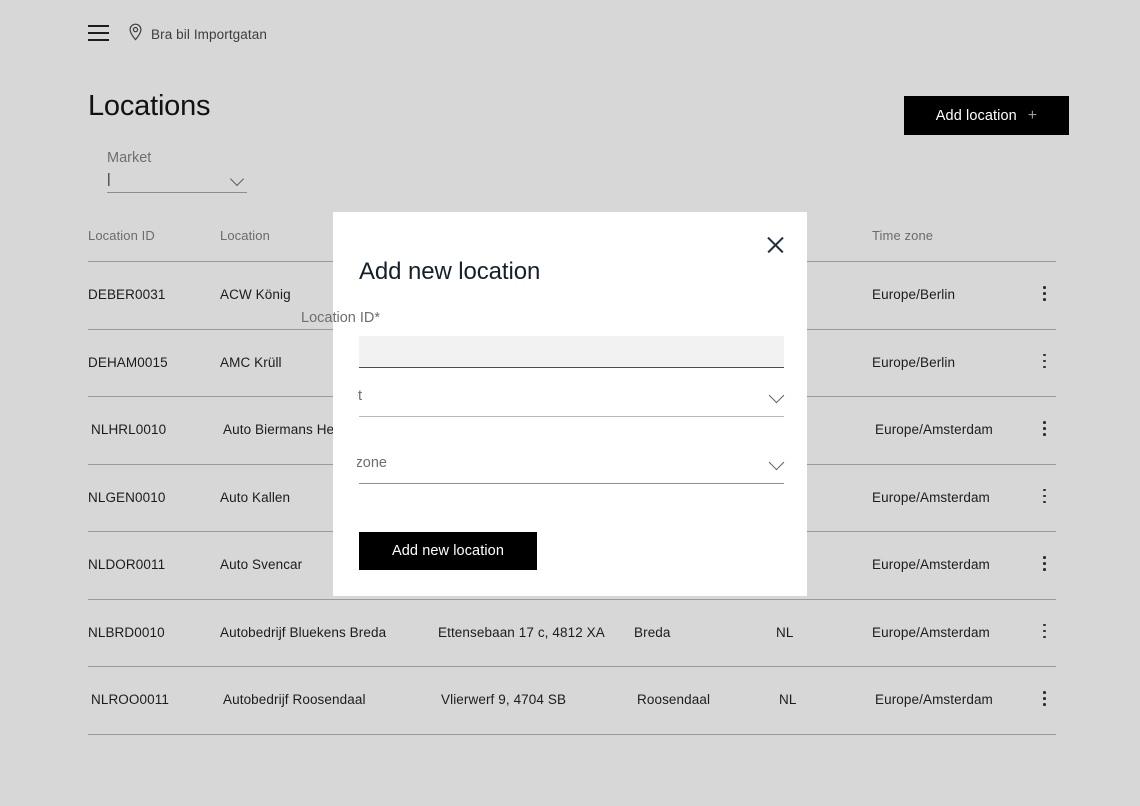  What do you see at coordinates (521, 632) in the screenshot?
I see `cell-address: Ettensebaan 17 c, 4812 XA` at bounding box center [521, 632].